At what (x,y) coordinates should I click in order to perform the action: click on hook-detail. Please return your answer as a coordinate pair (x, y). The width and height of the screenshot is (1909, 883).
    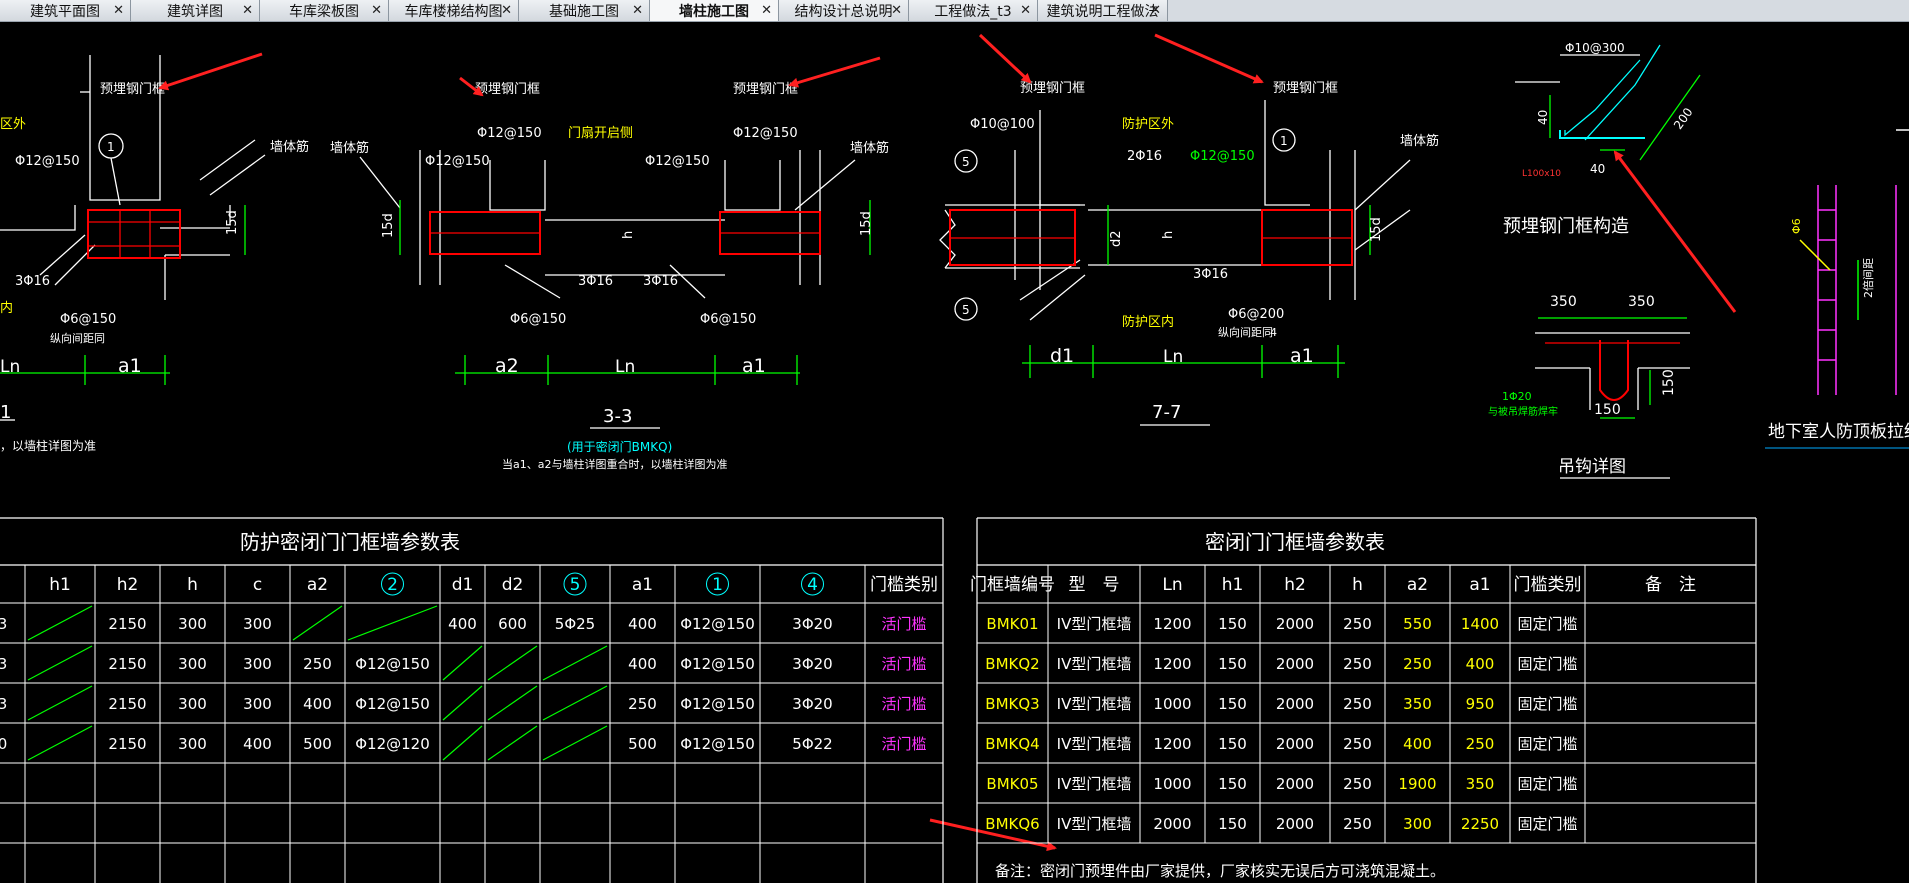
    Looking at the image, I should click on (1612, 398).